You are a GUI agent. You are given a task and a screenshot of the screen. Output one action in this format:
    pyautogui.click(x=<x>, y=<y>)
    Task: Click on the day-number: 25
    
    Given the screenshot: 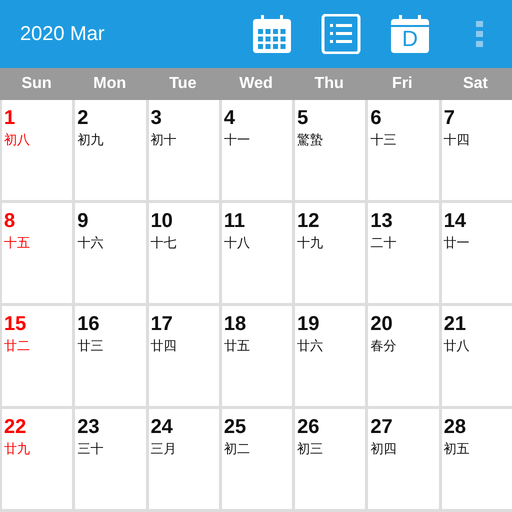 What is the action you would take?
    pyautogui.click(x=236, y=427)
    